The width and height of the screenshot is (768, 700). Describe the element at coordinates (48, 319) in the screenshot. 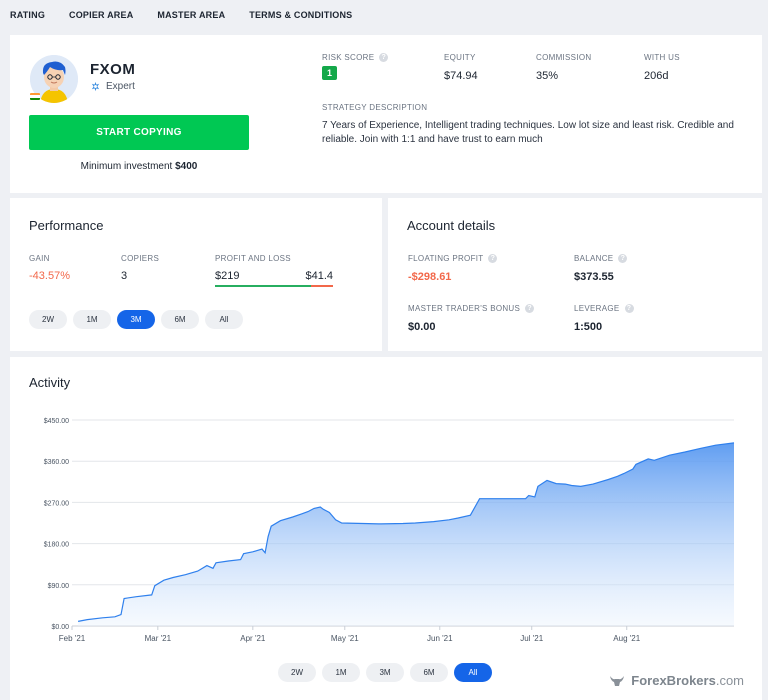

I see `period-2w: 2W` at that location.